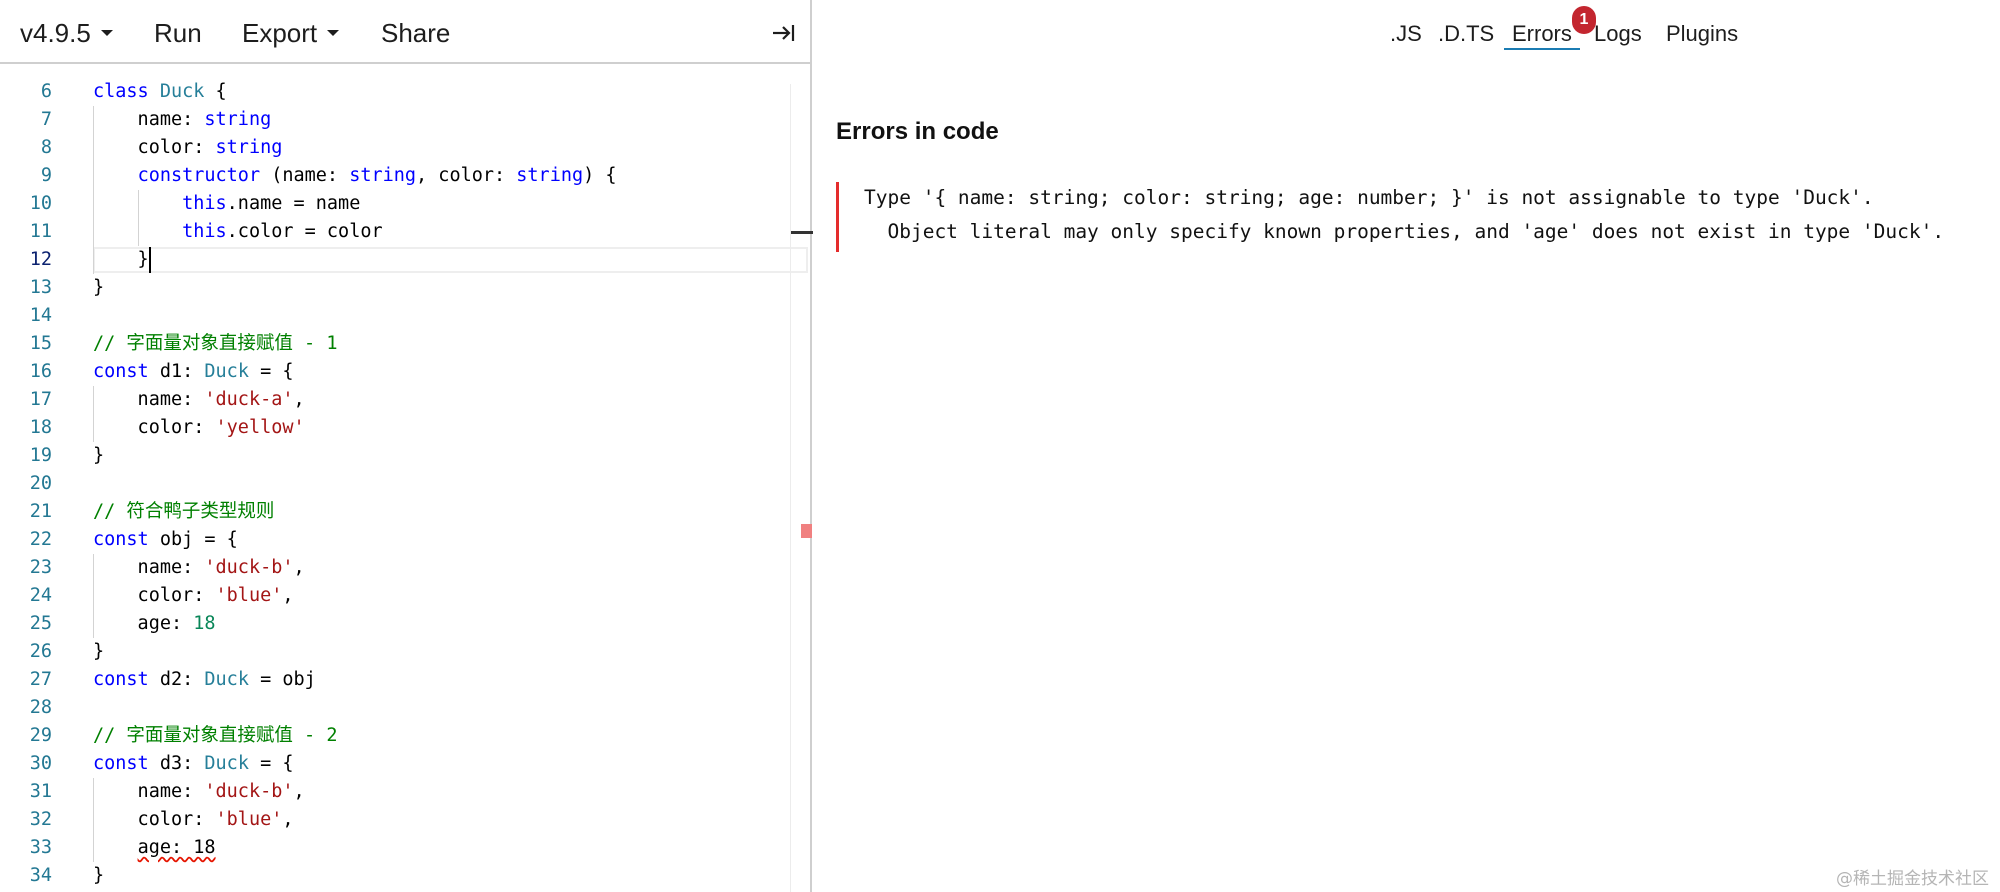  Describe the element at coordinates (395, 372) in the screenshot. I see `code-line: 16 const d1: Duck = {` at that location.